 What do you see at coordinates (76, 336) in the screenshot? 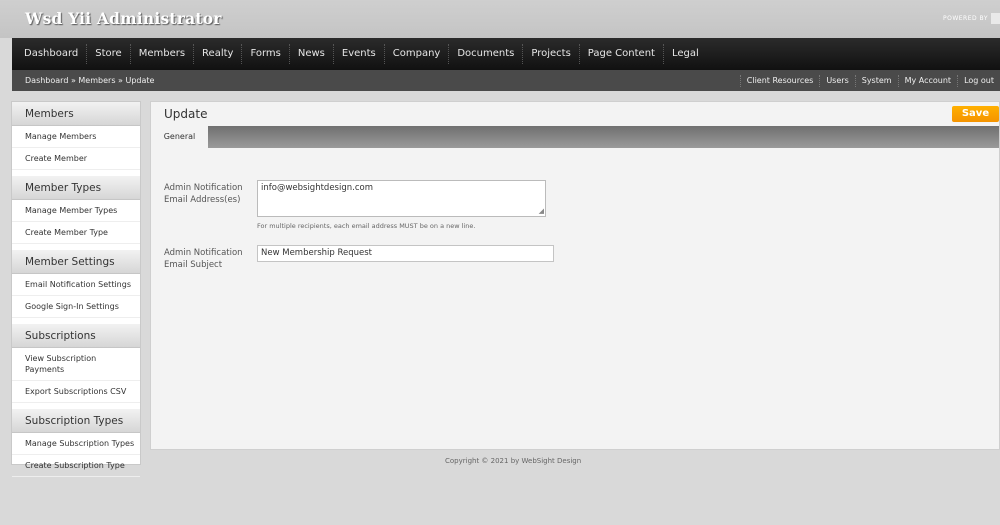
I see `sidebar-section-subscriptions: Subscriptions` at bounding box center [76, 336].